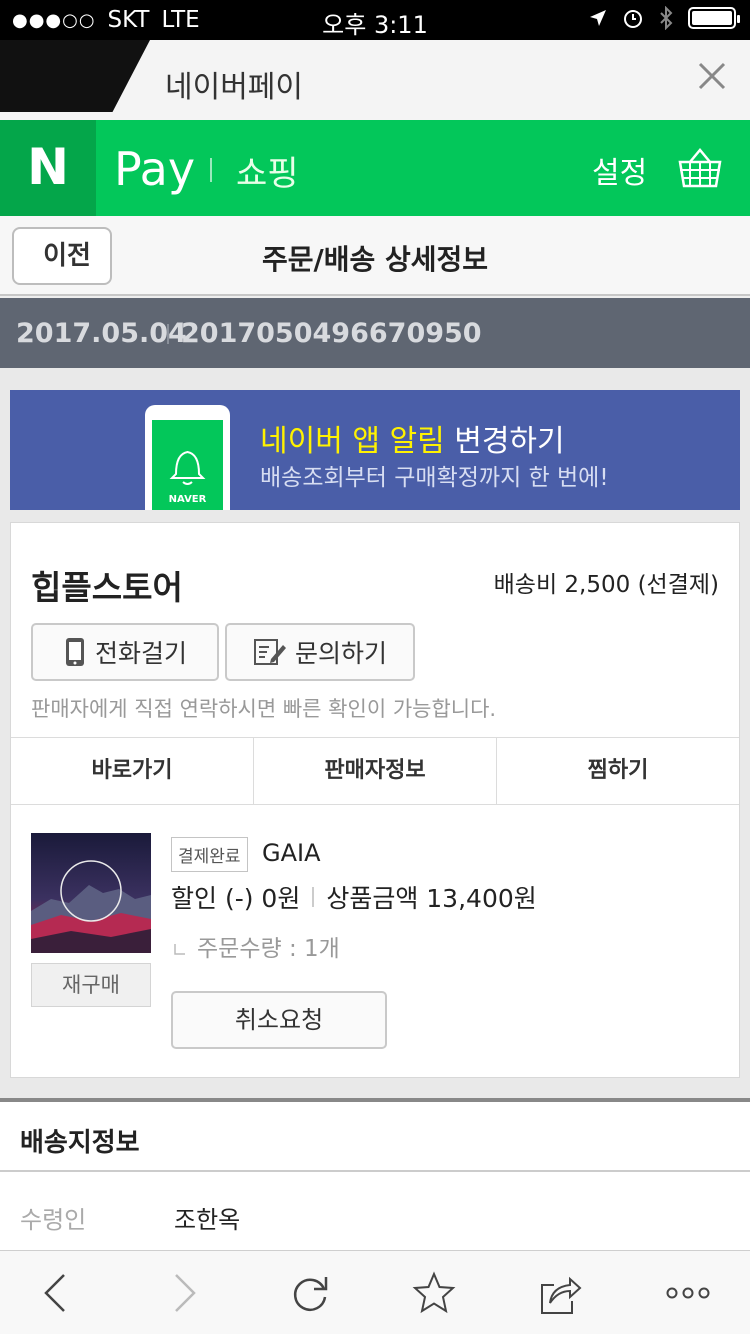 The height and width of the screenshot is (1334, 750). I want to click on forward-icon, so click(184, 1293).